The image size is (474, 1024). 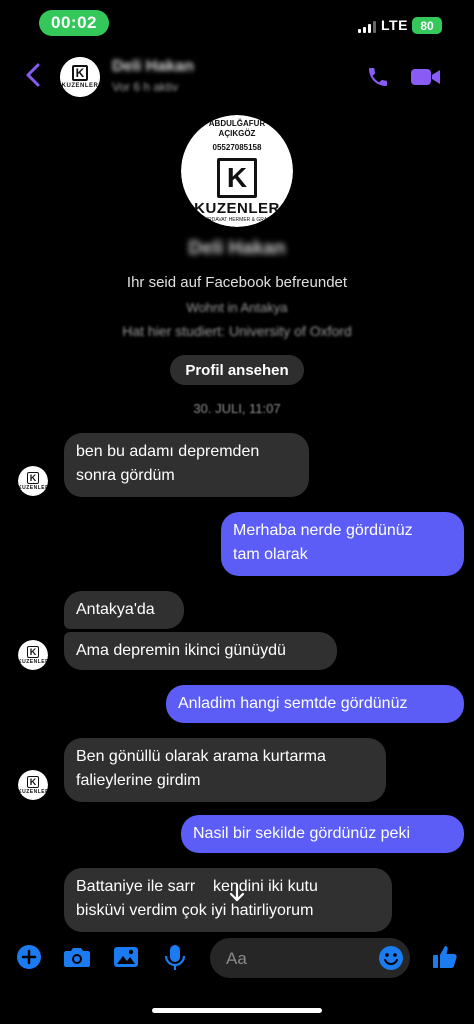 I want to click on message-line: ben bu adamı depremden, so click(x=168, y=451).